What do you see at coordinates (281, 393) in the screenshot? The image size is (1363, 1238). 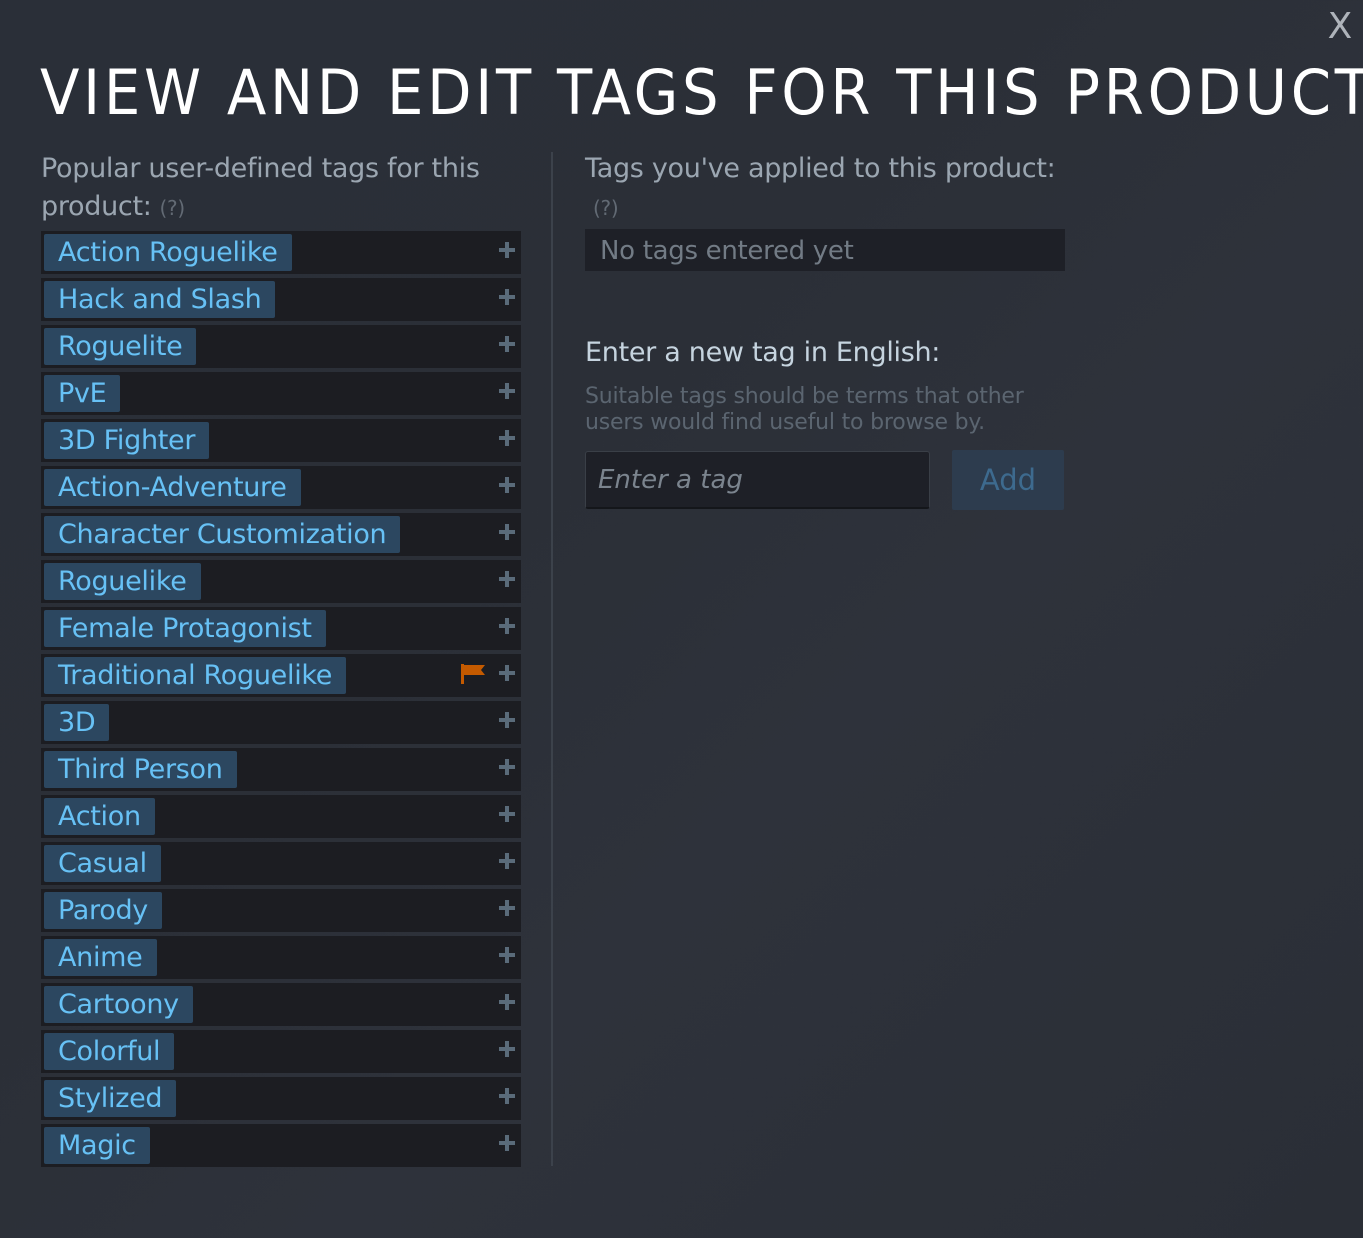 I see `tag-row: PvE` at bounding box center [281, 393].